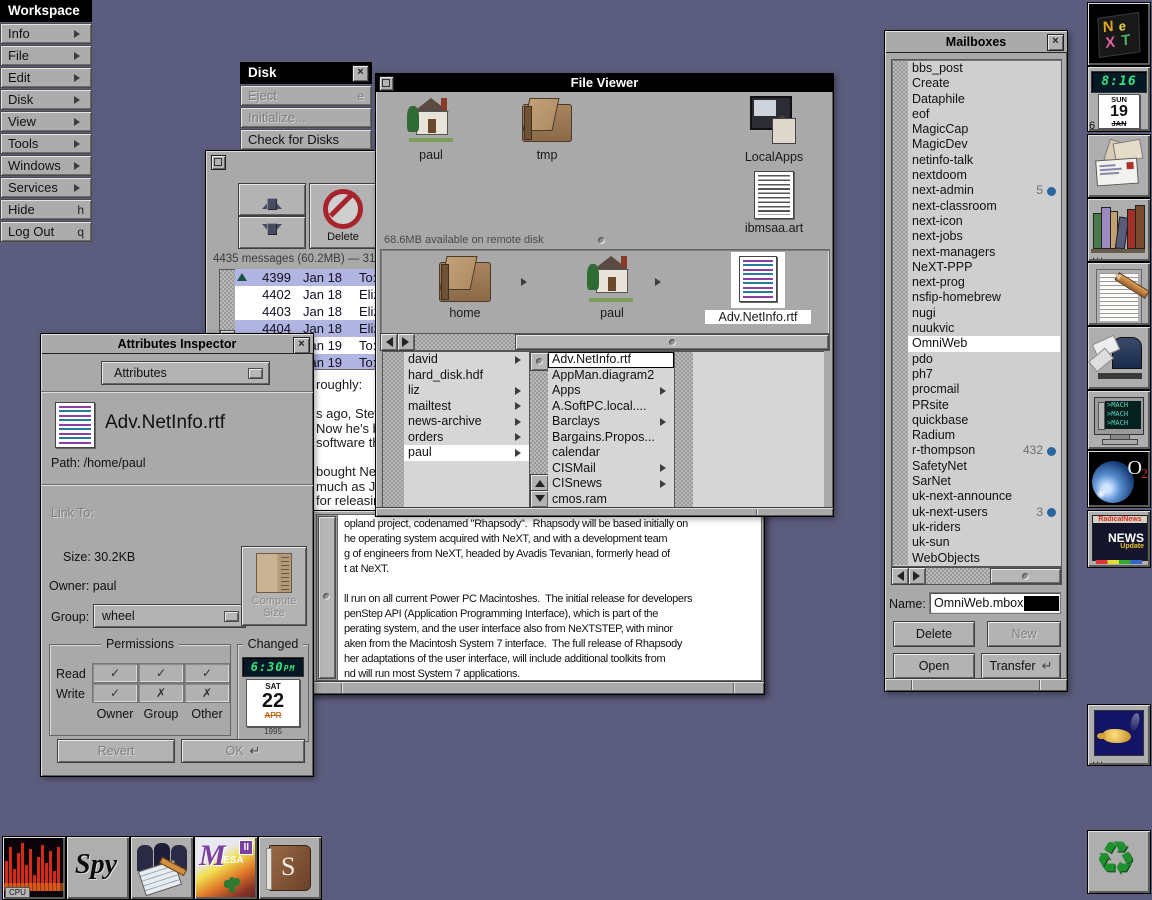 The height and width of the screenshot is (900, 1152). I want to click on browser-item: orders, so click(466, 438).